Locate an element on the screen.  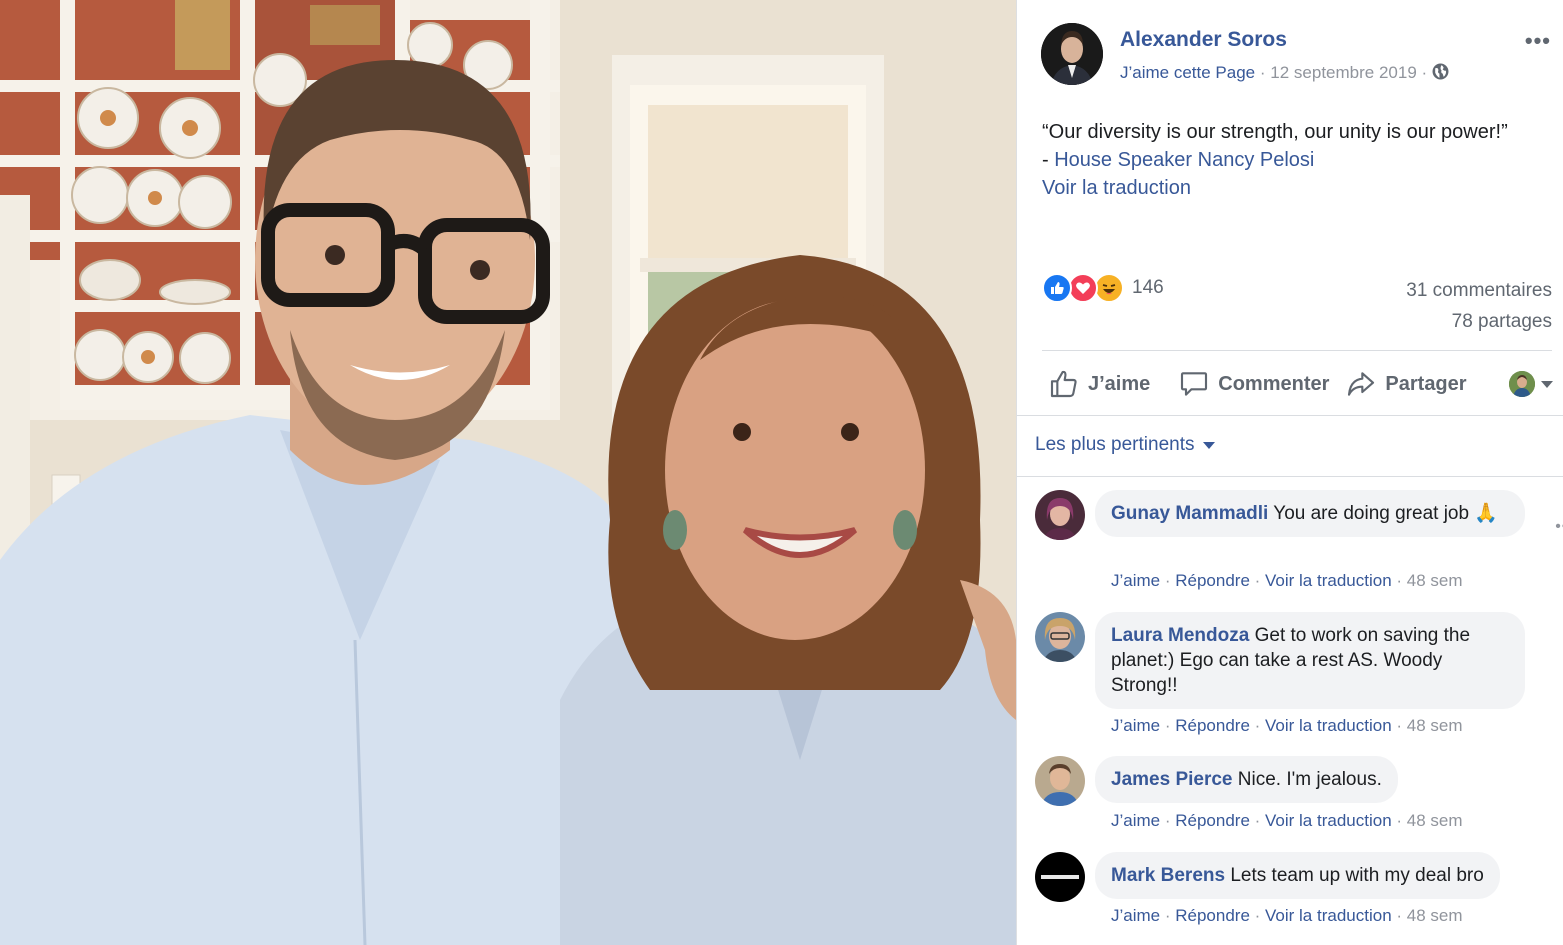
translate-link: Voir la traduction is located at coordinates (1297, 188).